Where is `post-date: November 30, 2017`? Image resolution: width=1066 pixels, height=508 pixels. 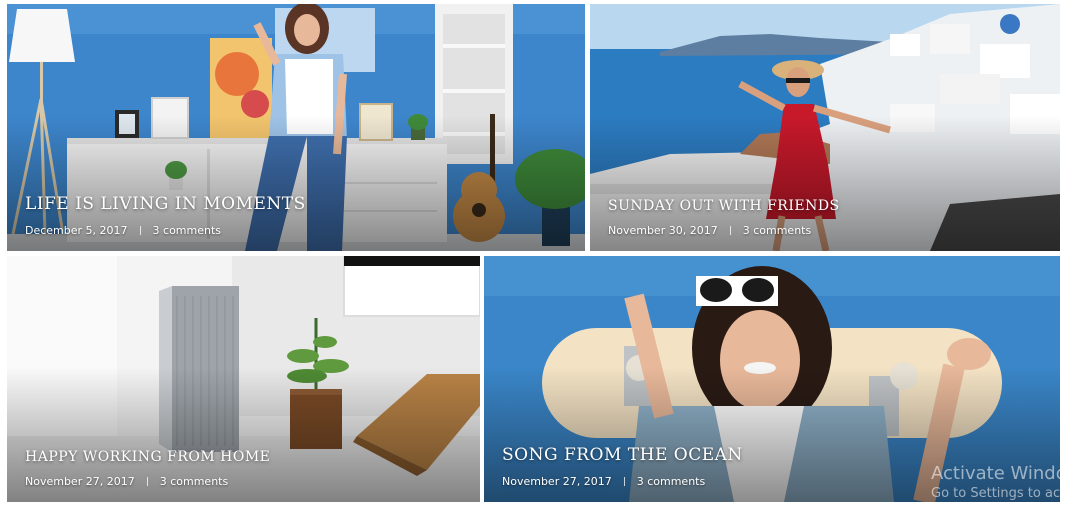 post-date: November 30, 2017 is located at coordinates (663, 230).